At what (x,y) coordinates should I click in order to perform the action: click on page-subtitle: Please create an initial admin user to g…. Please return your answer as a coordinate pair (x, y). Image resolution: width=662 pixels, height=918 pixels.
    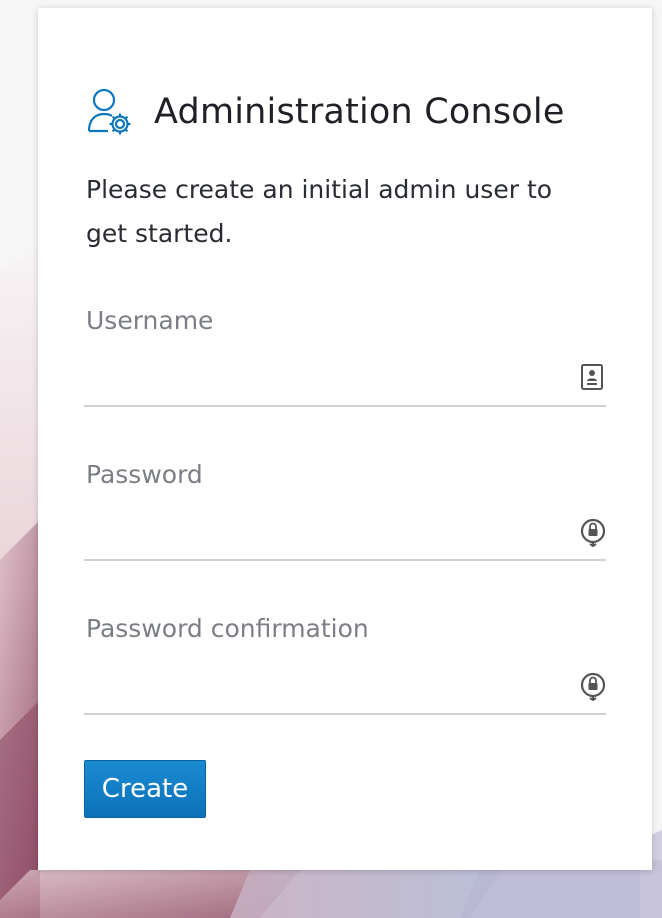
    Looking at the image, I should click on (319, 211).